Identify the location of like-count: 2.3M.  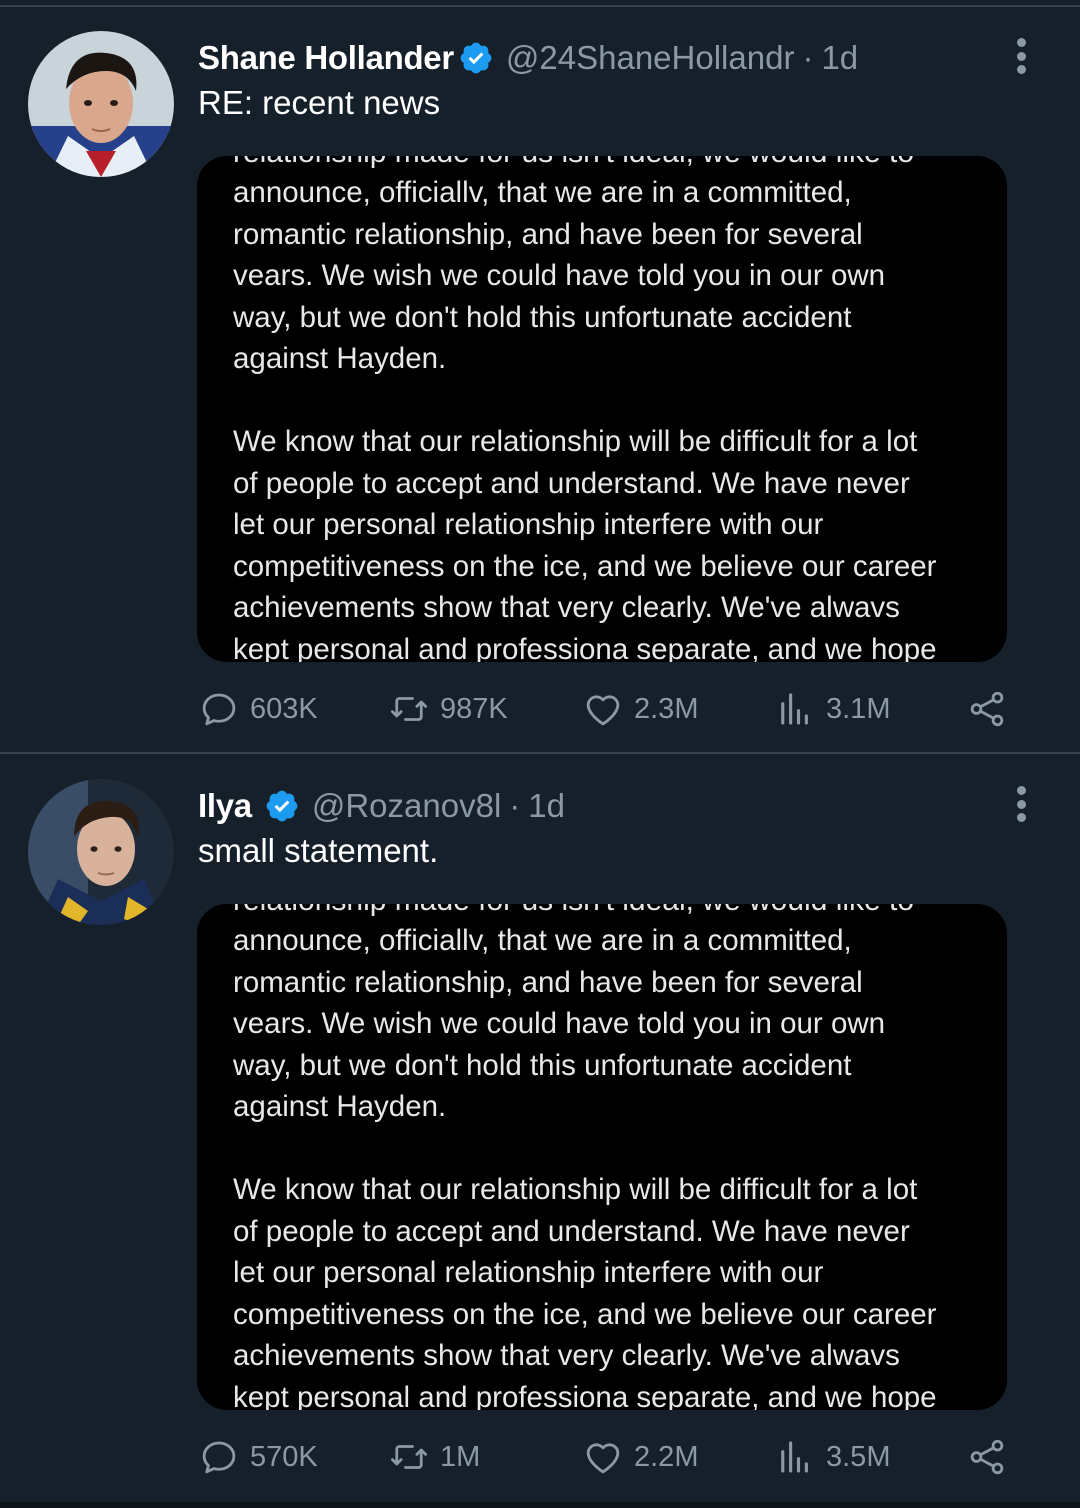
(666, 708).